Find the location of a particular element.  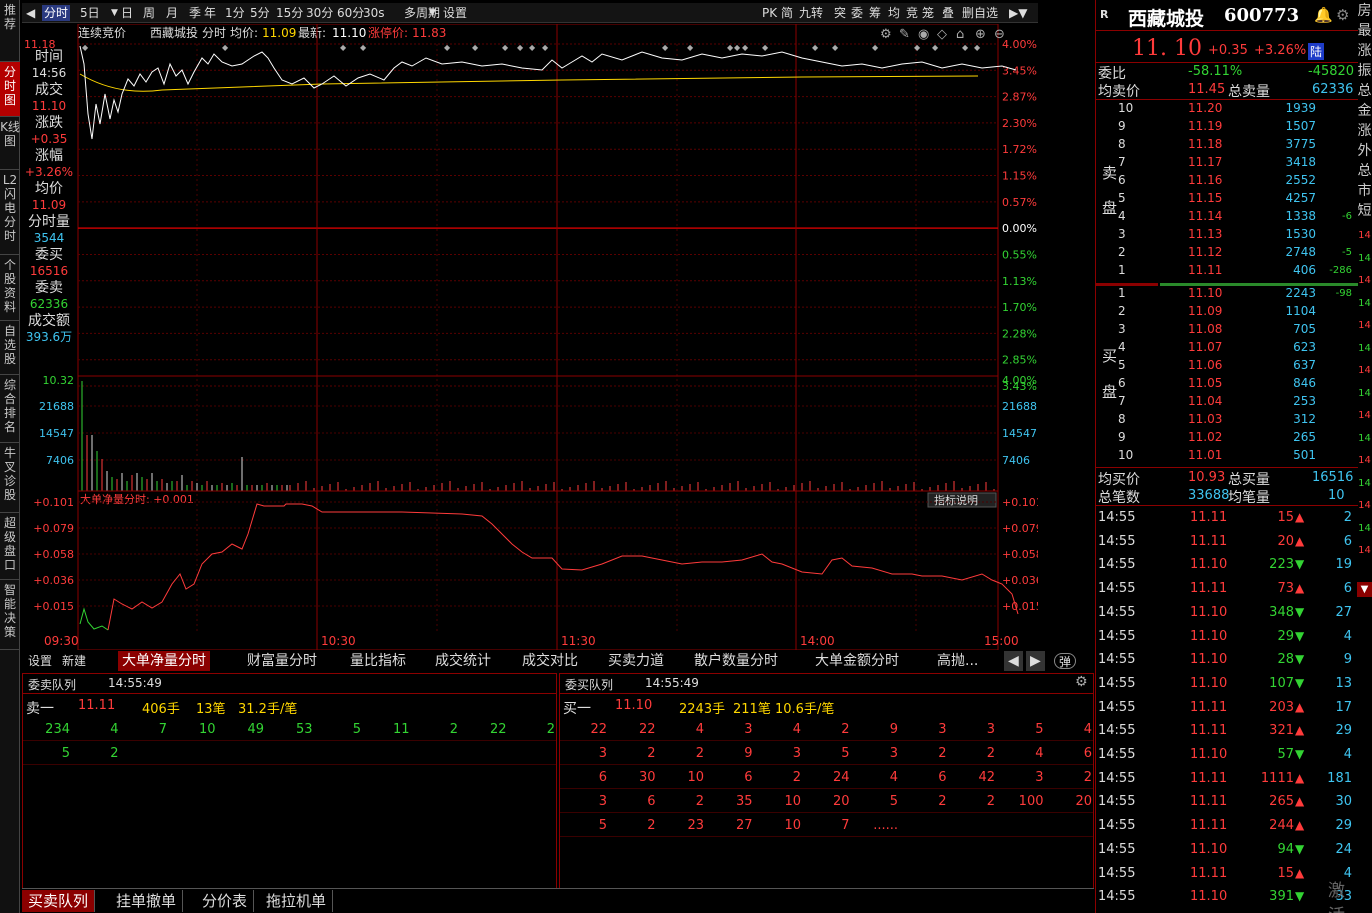

scroll-left-icon: ◀ is located at coordinates (1013, 661).